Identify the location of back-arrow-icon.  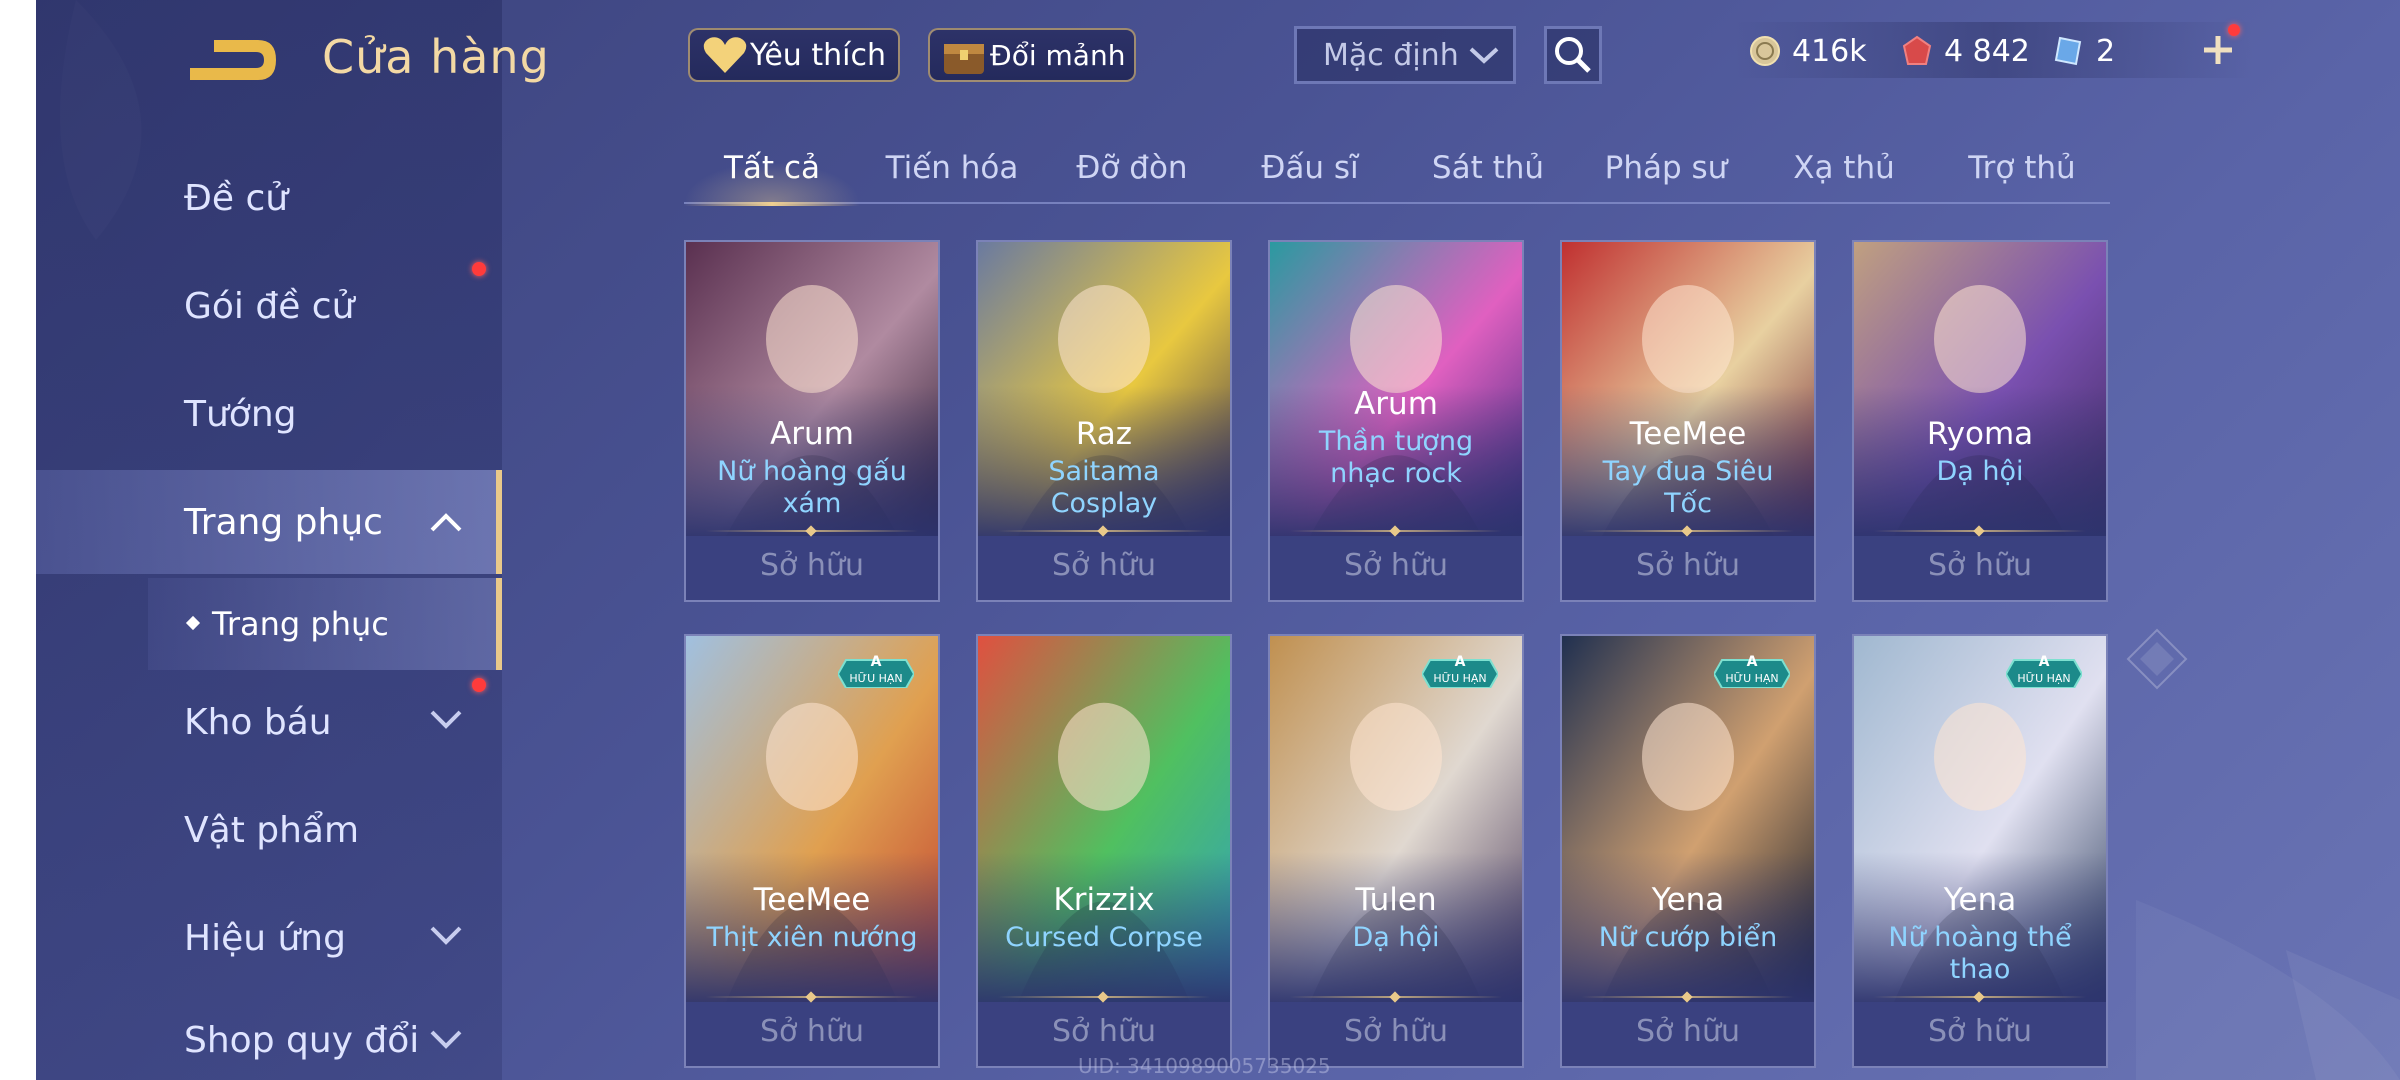
(233, 60).